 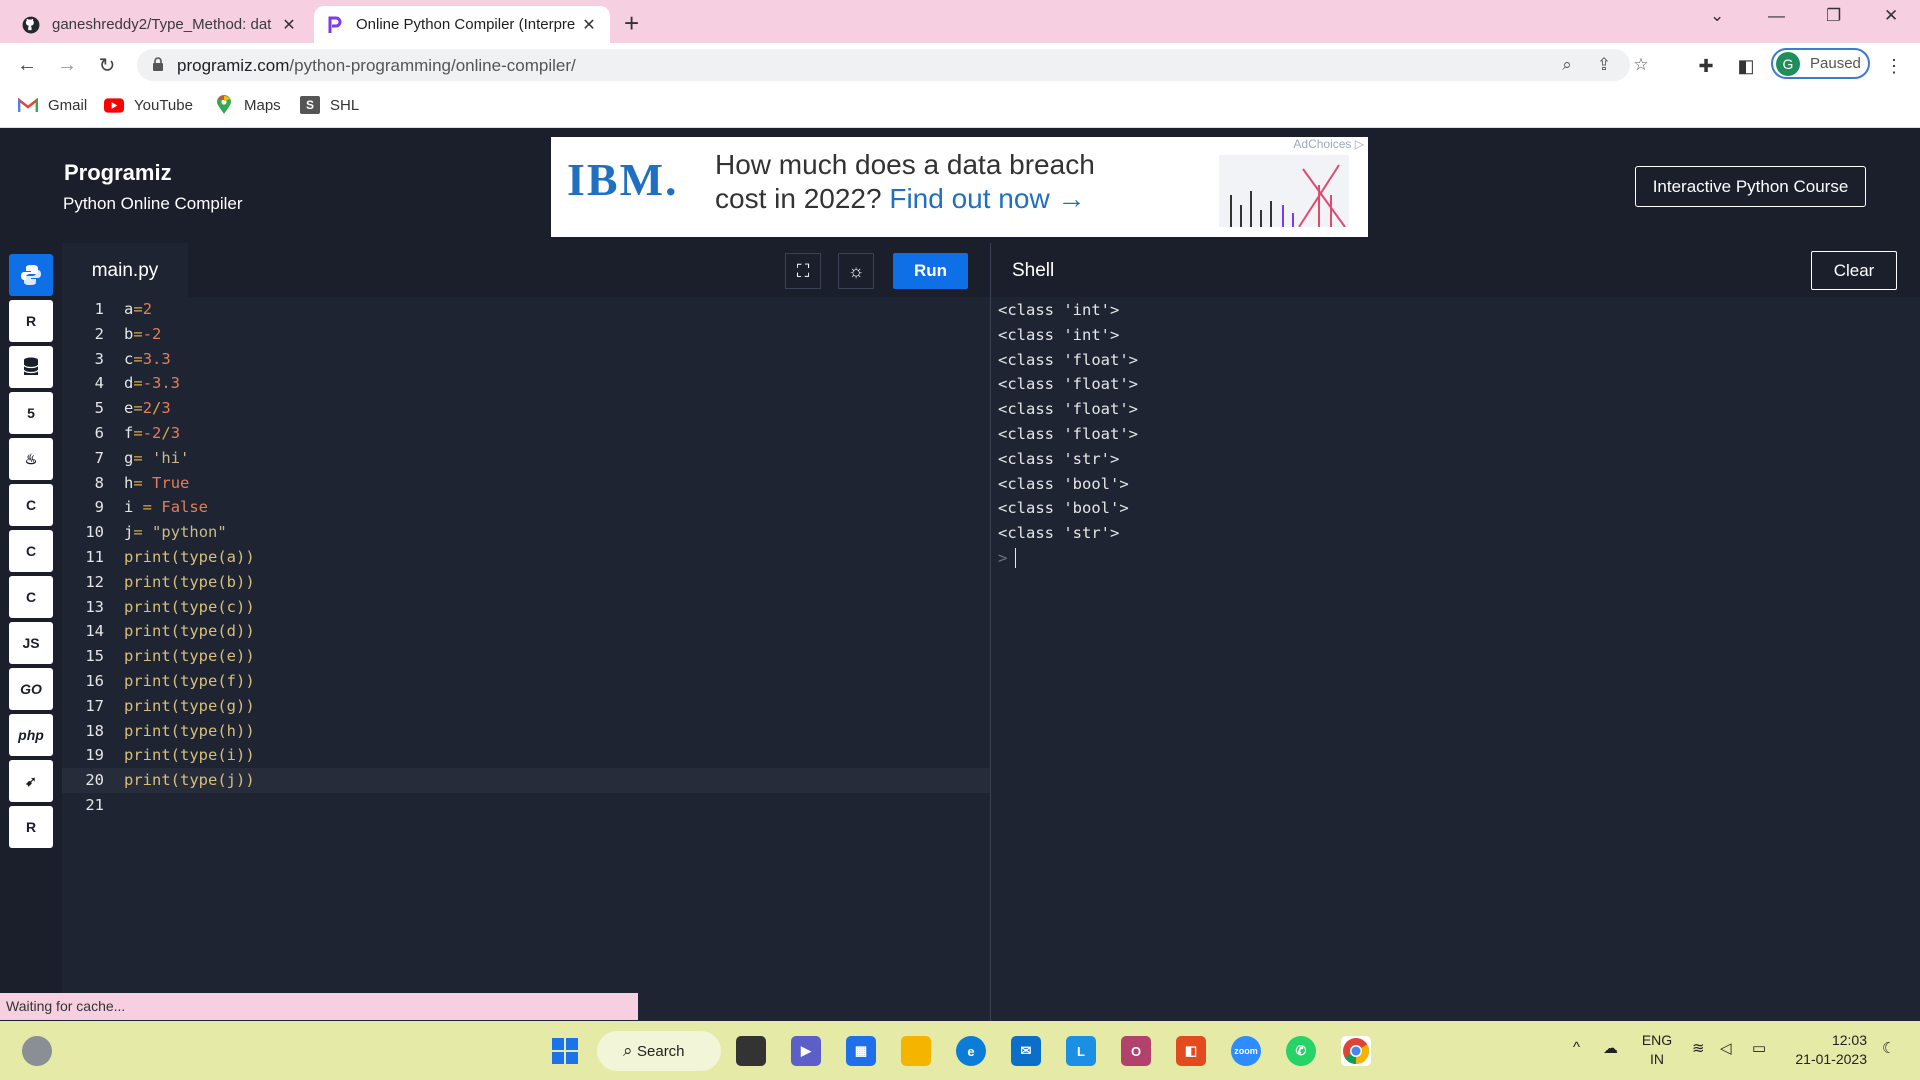 What do you see at coordinates (526, 582) in the screenshot?
I see `code-line: 12 print(type(b))` at bounding box center [526, 582].